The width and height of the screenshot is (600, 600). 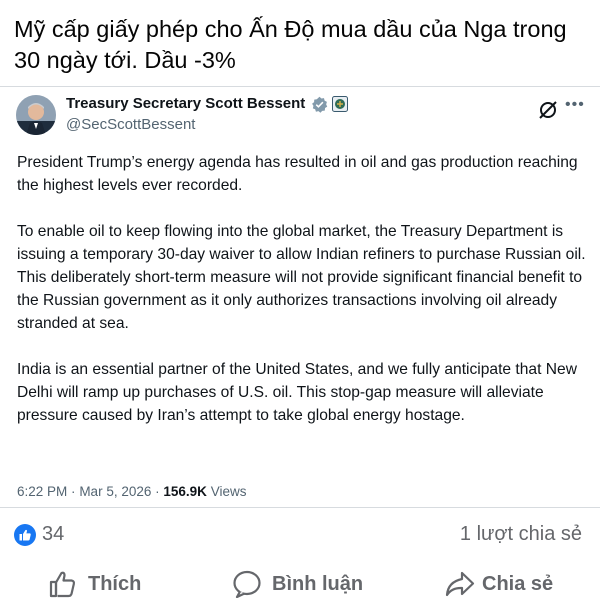 What do you see at coordinates (521, 534) in the screenshot?
I see `share-count: 1 lượt chia sẻ` at bounding box center [521, 534].